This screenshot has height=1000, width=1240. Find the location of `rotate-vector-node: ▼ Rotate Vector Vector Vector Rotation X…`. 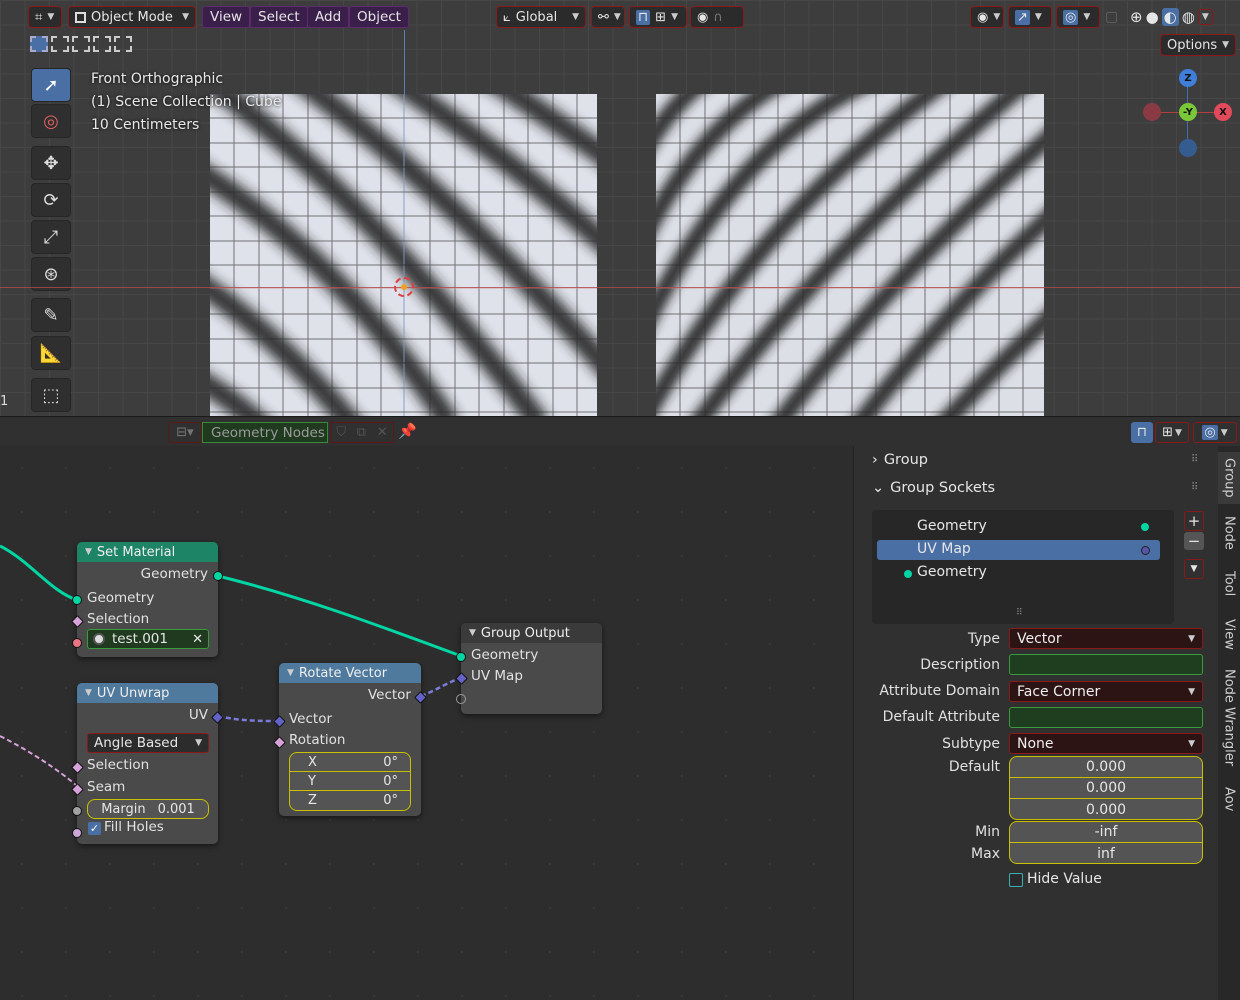

rotate-vector-node: ▼ Rotate Vector Vector Vector Rotation X… is located at coordinates (350, 739).